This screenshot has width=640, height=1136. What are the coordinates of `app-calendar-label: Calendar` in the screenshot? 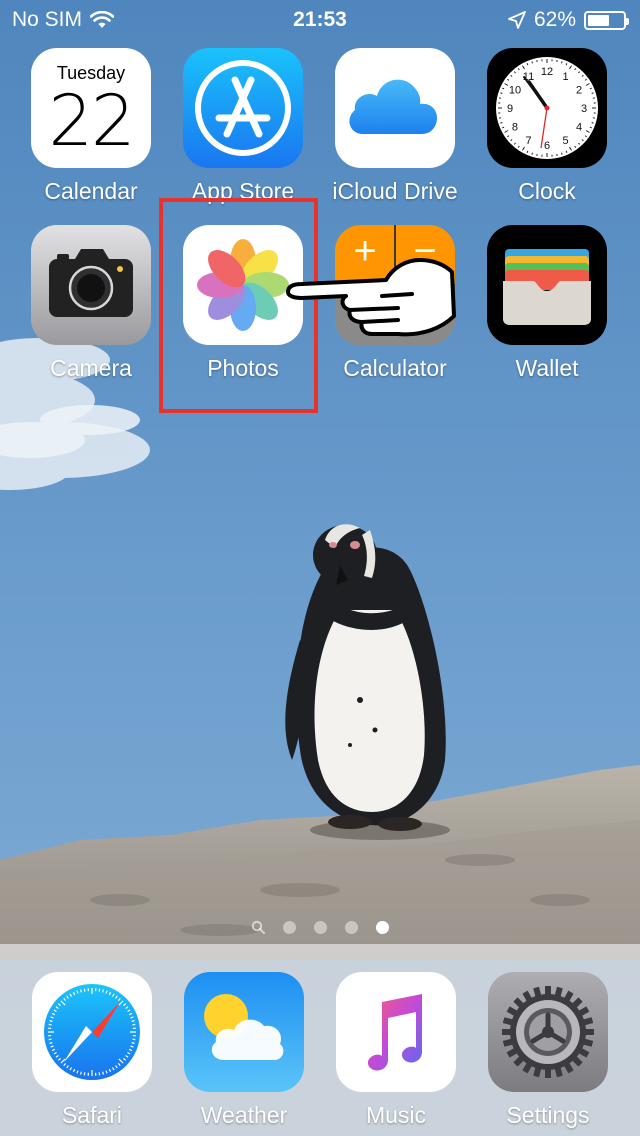 It's located at (91, 191).